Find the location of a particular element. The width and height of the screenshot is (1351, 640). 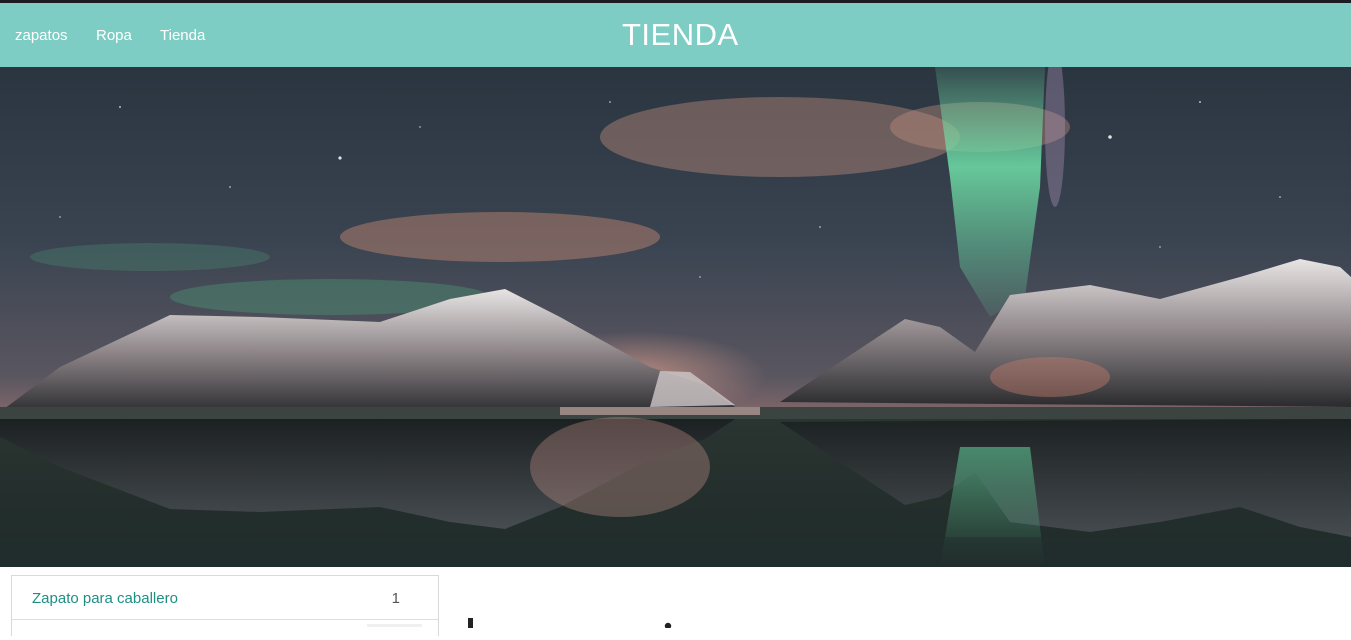

nav-link-zapatos: zapatos is located at coordinates (41, 35).